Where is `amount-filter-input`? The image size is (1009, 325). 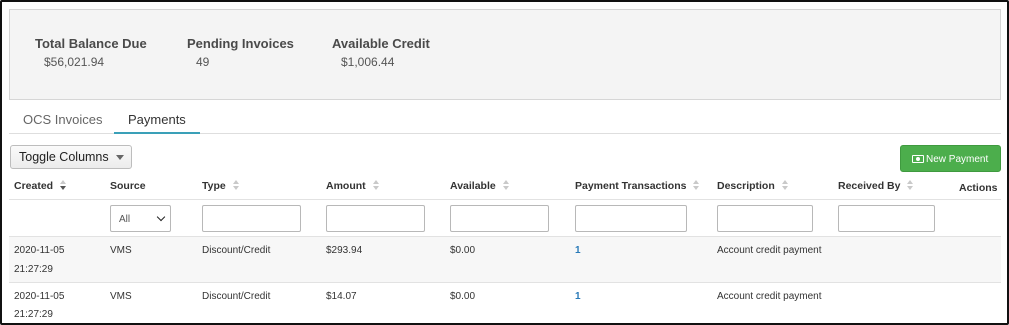
amount-filter-input is located at coordinates (375, 218).